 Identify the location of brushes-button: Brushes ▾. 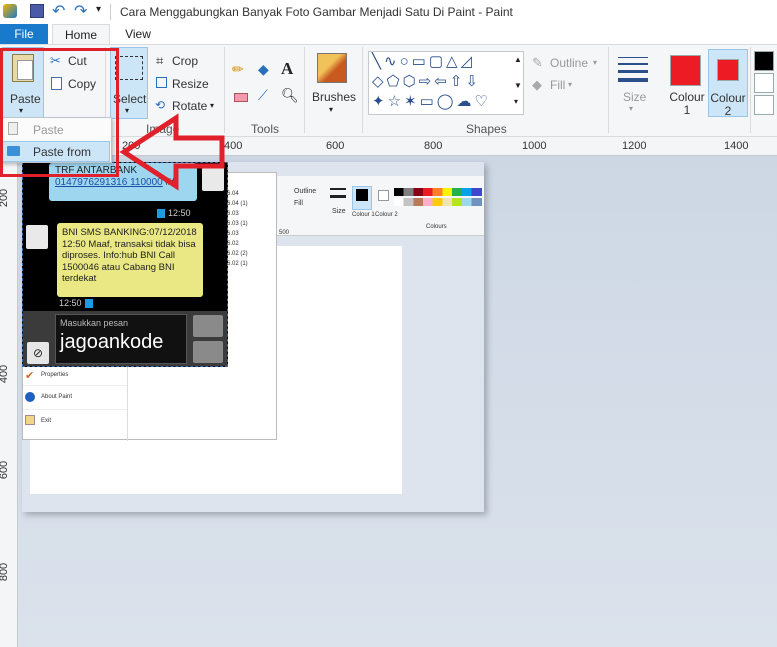
(333, 82).